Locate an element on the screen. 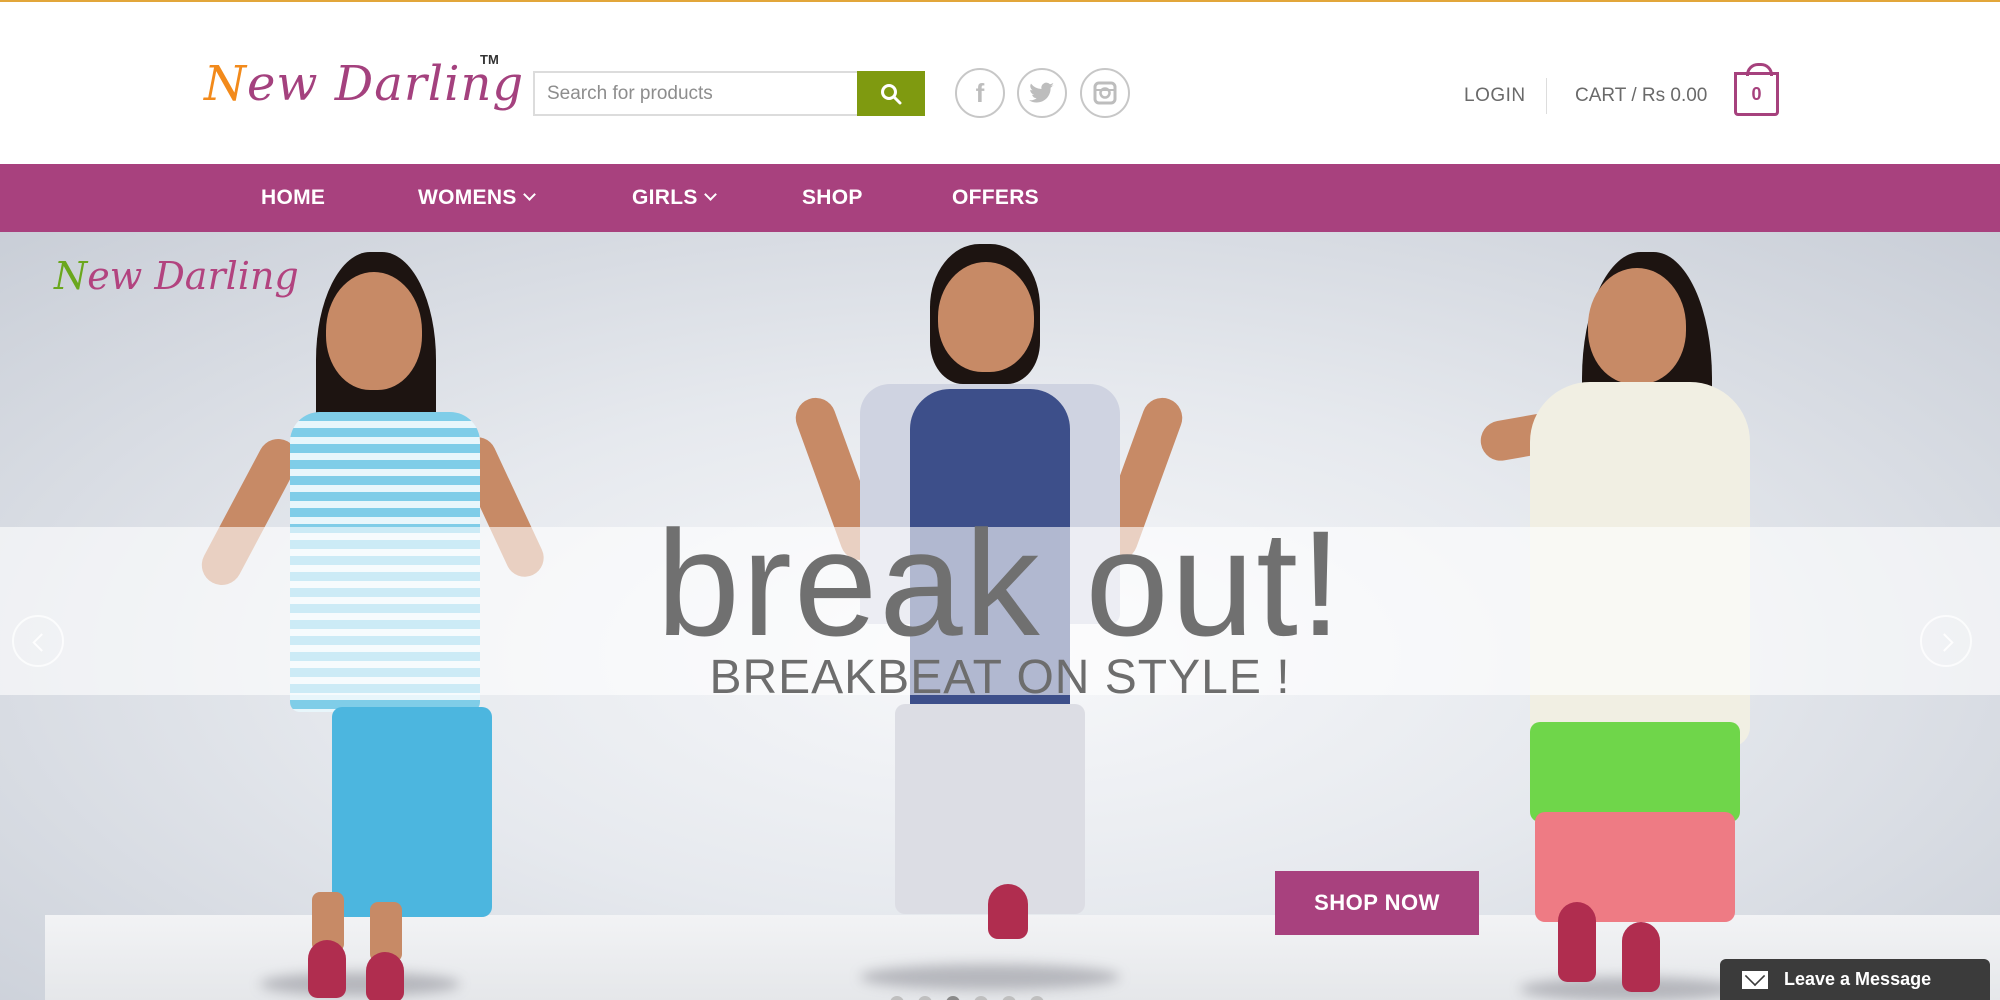 The width and height of the screenshot is (2000, 1000). search-input is located at coordinates (695, 93).